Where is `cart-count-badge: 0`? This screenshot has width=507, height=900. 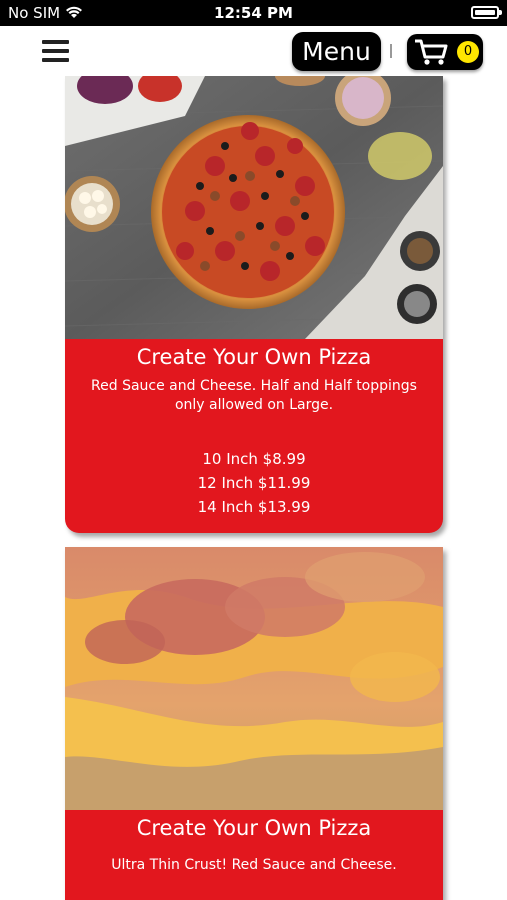 cart-count-badge: 0 is located at coordinates (468, 52).